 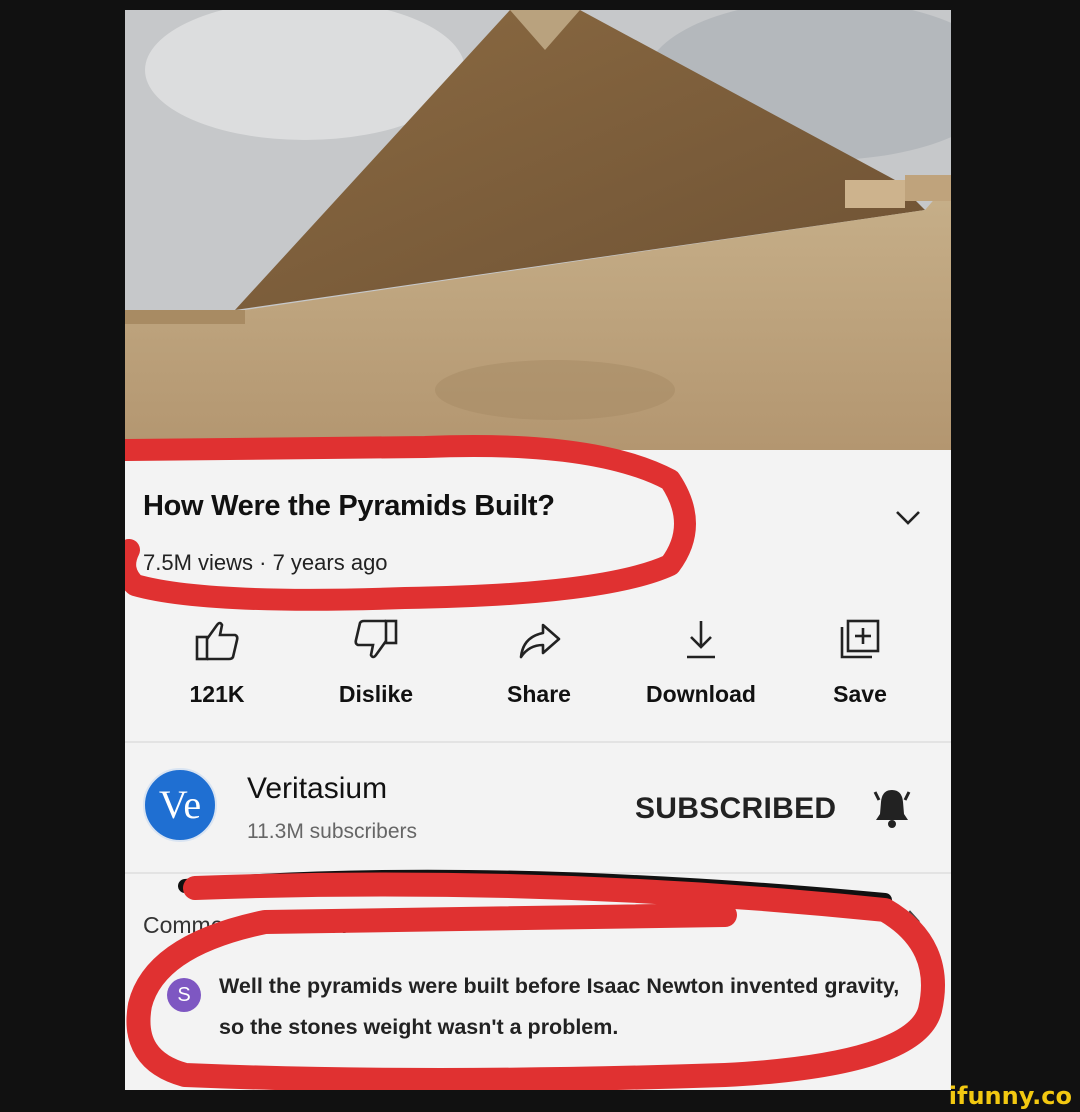 What do you see at coordinates (376, 661) in the screenshot?
I see `dislike-button: Dislike` at bounding box center [376, 661].